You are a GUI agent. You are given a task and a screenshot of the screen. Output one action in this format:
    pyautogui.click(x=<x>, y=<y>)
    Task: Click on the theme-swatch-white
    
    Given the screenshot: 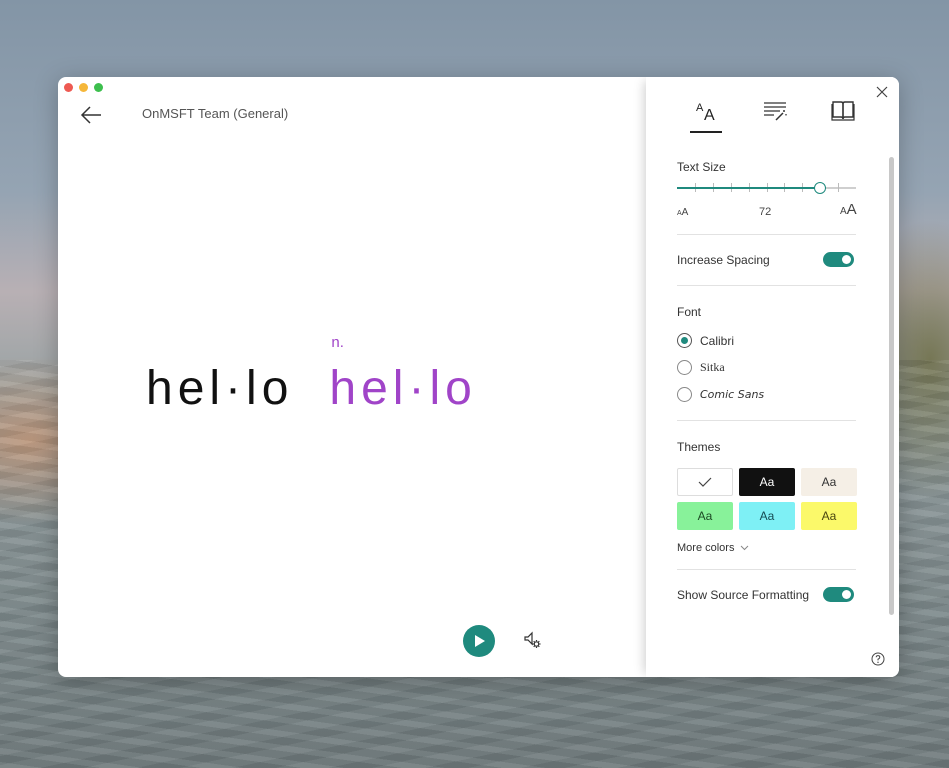 What is the action you would take?
    pyautogui.click(x=705, y=482)
    